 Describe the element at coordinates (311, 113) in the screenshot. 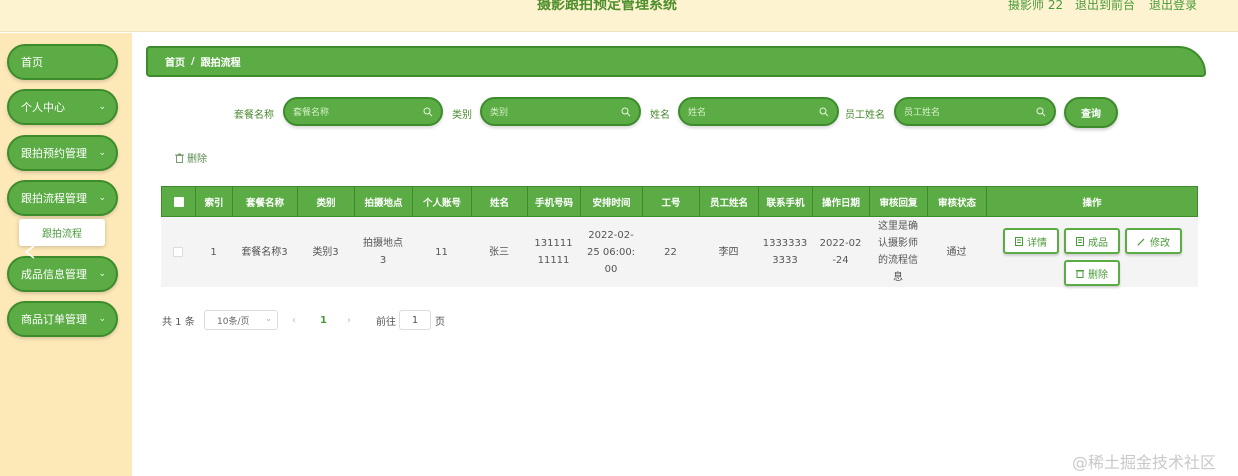

I see `package-name-placeholder: 套餐名称` at that location.